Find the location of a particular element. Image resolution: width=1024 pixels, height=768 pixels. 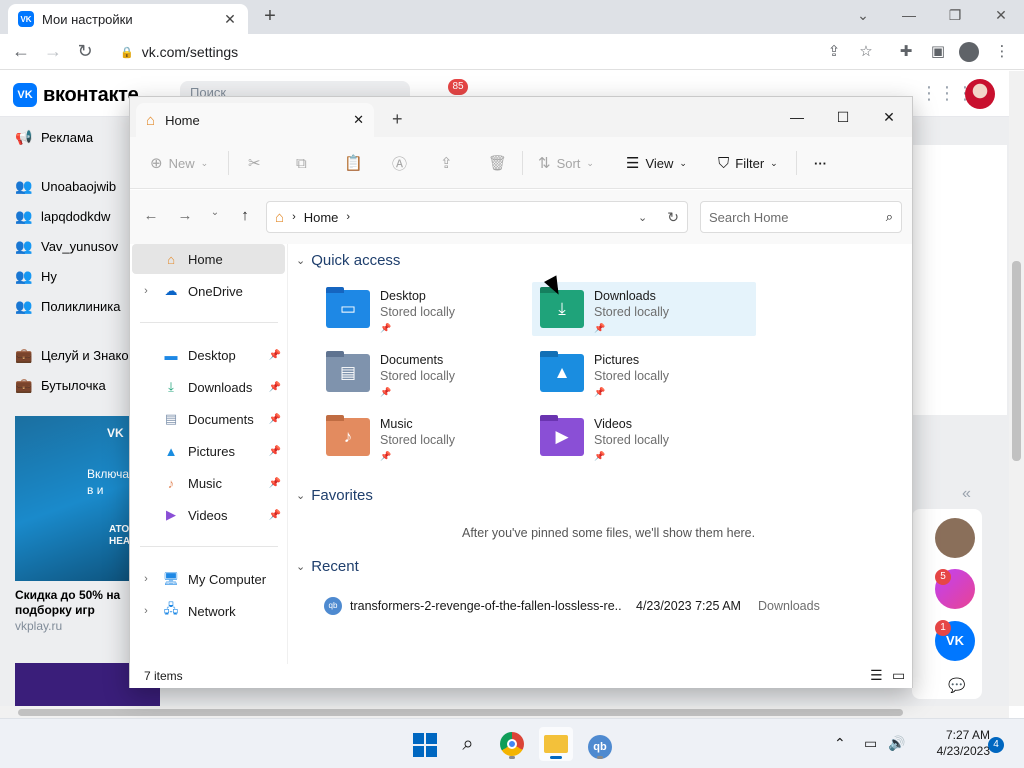

nav-item-downloads: ⤓ Downloads 📌 is located at coordinates (208, 387).